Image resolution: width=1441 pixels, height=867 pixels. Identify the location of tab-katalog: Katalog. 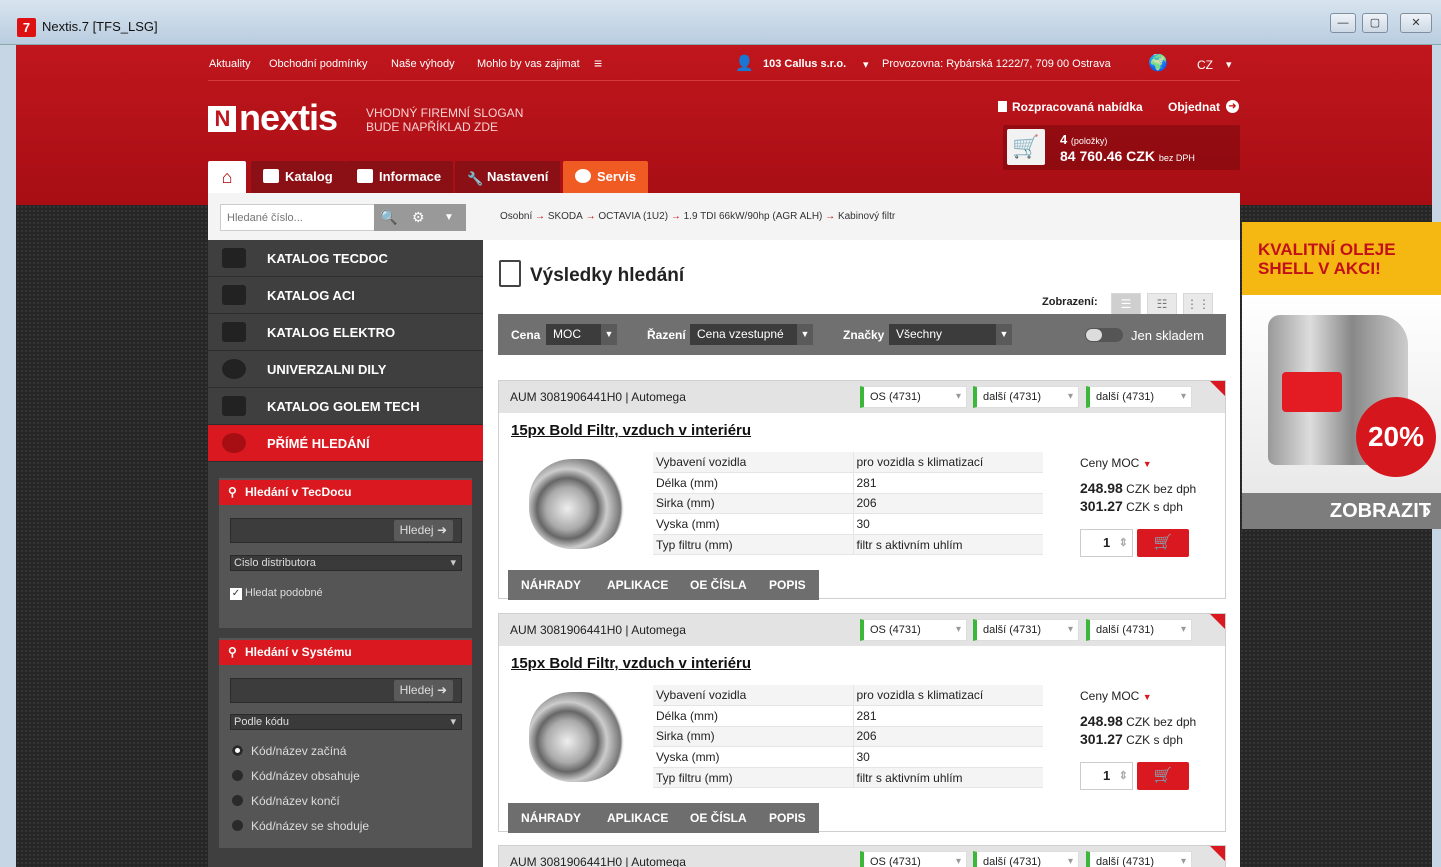
(298, 177).